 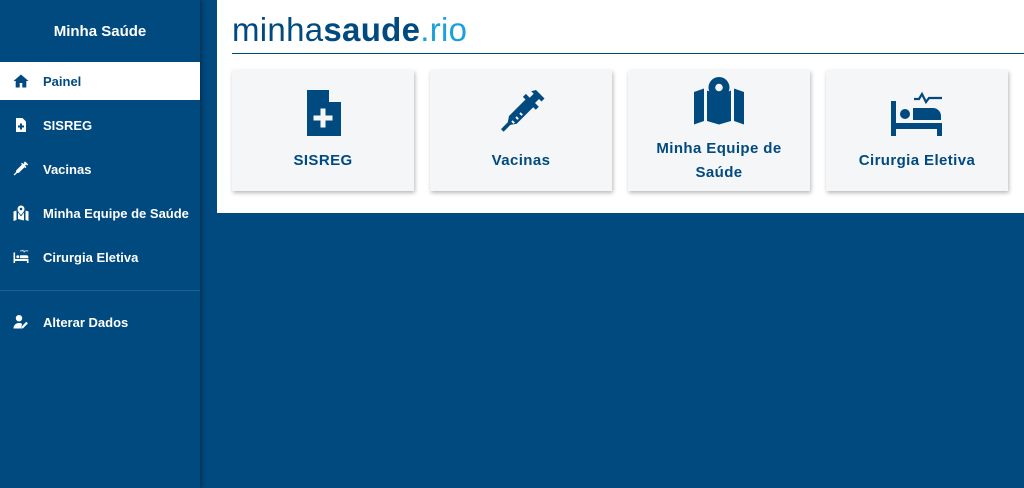 I want to click on header-divider, so click(x=628, y=53).